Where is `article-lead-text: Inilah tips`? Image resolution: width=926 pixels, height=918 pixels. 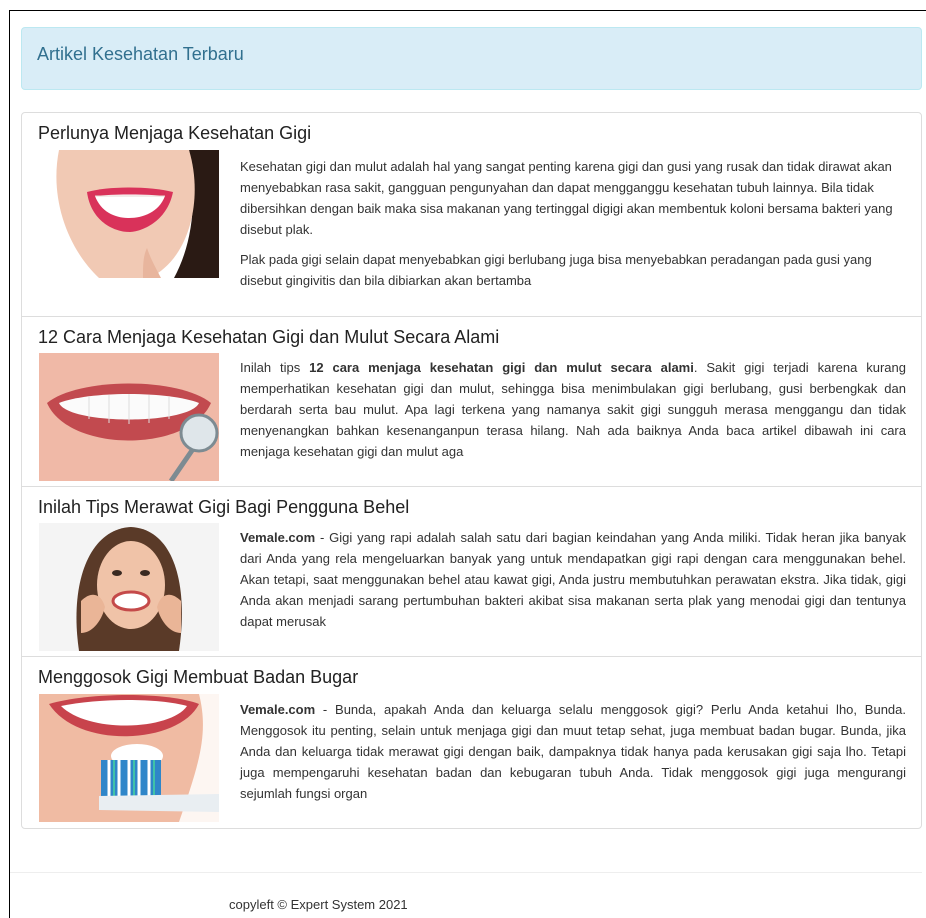 article-lead-text: Inilah tips is located at coordinates (275, 367).